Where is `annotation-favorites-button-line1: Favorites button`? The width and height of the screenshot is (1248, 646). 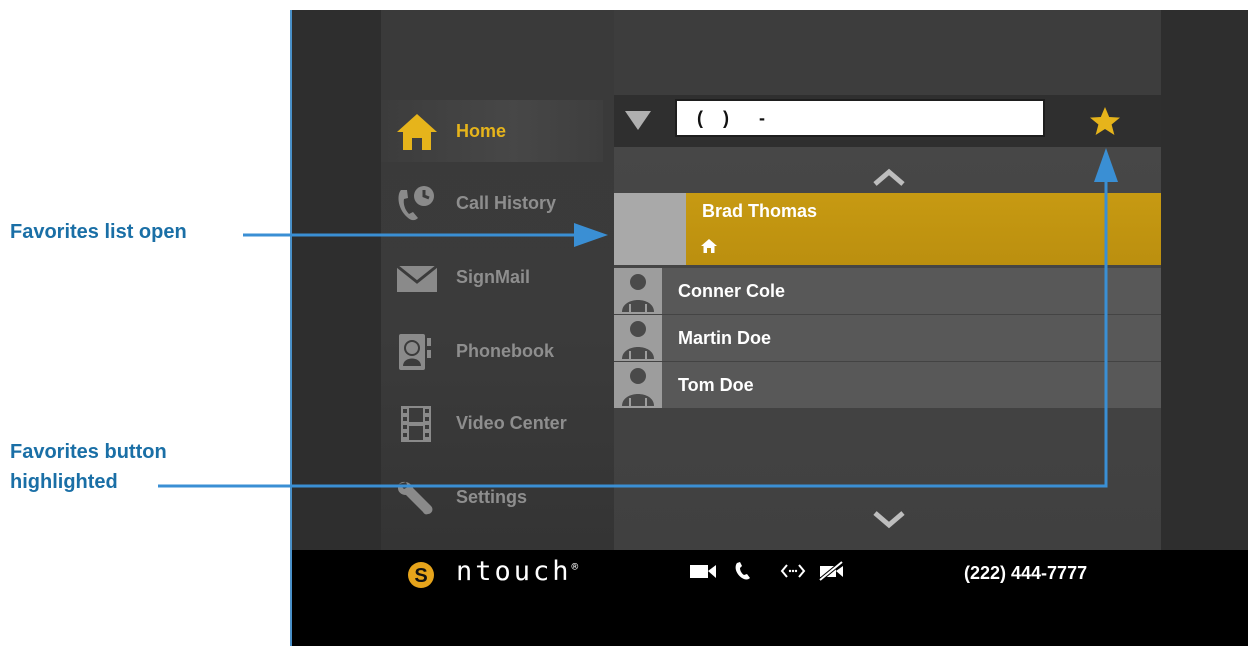 annotation-favorites-button-line1: Favorites button is located at coordinates (88, 452).